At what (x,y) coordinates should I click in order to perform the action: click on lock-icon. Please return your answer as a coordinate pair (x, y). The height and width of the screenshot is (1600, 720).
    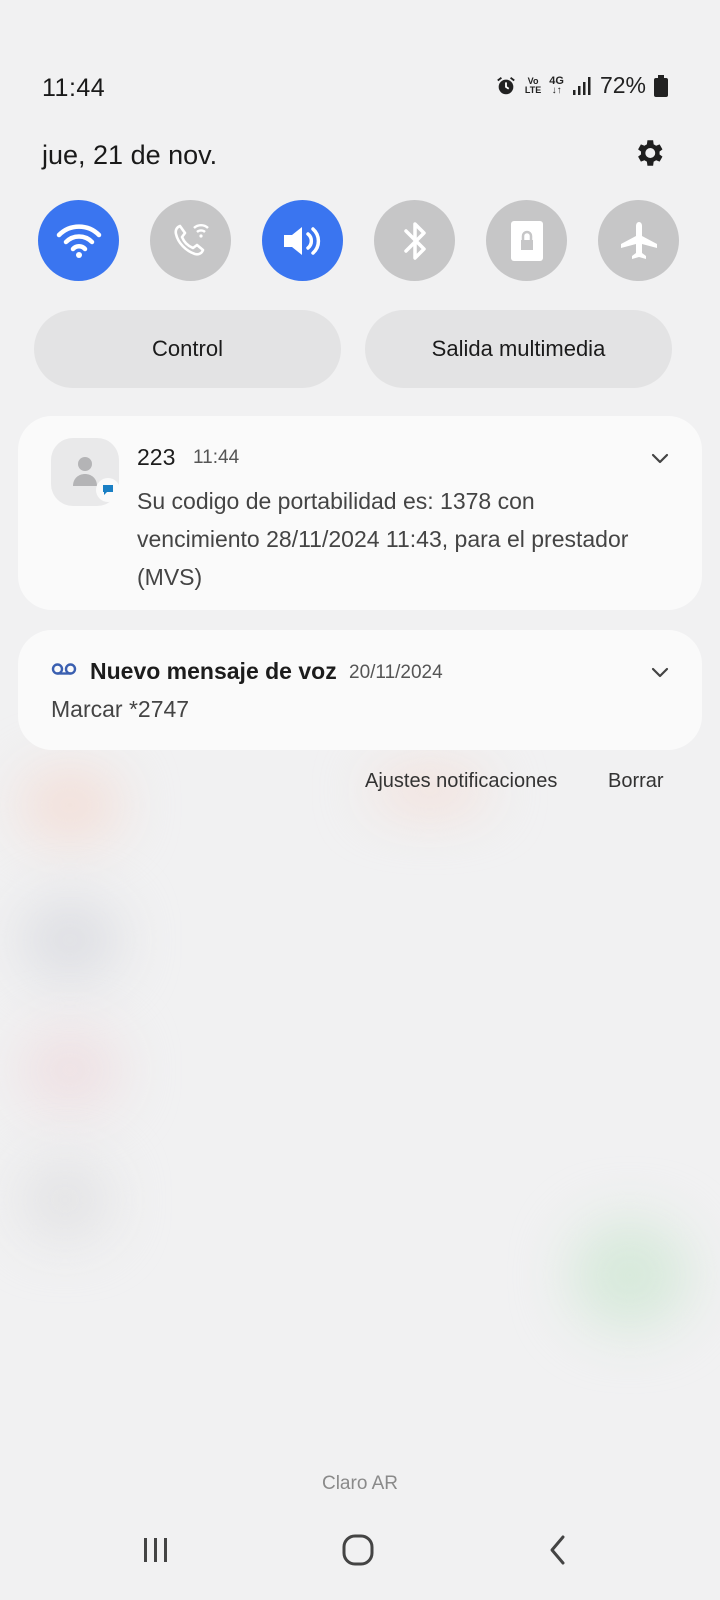
    Looking at the image, I should click on (526, 240).